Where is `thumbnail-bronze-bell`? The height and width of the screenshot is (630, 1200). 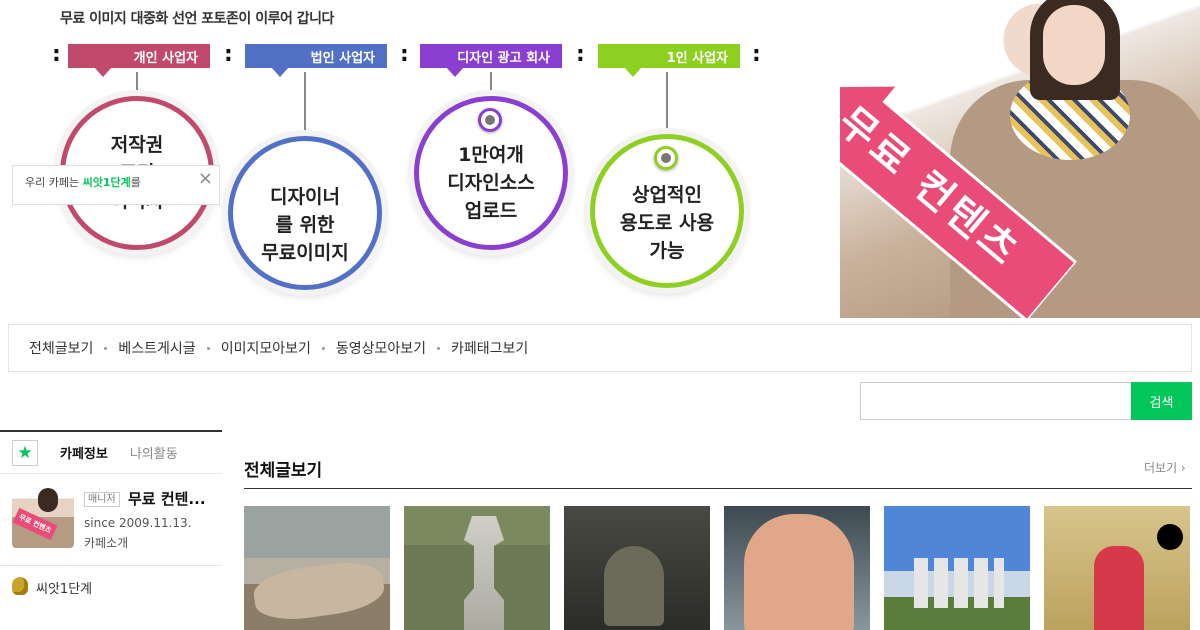 thumbnail-bronze-bell is located at coordinates (637, 568).